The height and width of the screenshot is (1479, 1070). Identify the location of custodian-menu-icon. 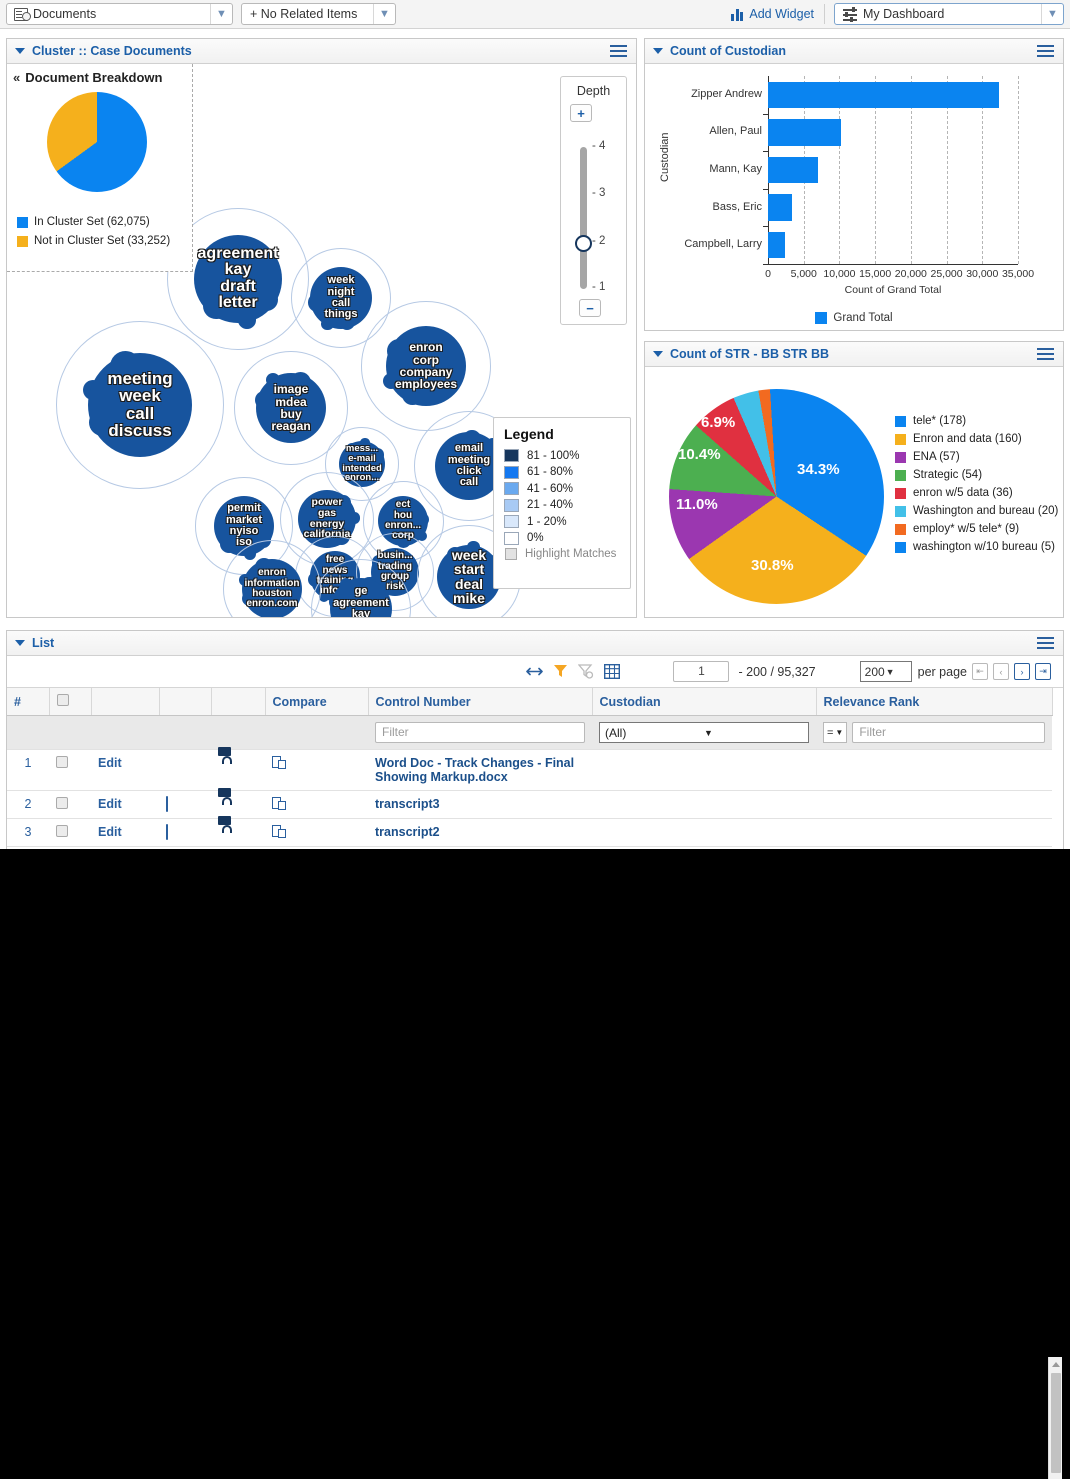
(1045, 51).